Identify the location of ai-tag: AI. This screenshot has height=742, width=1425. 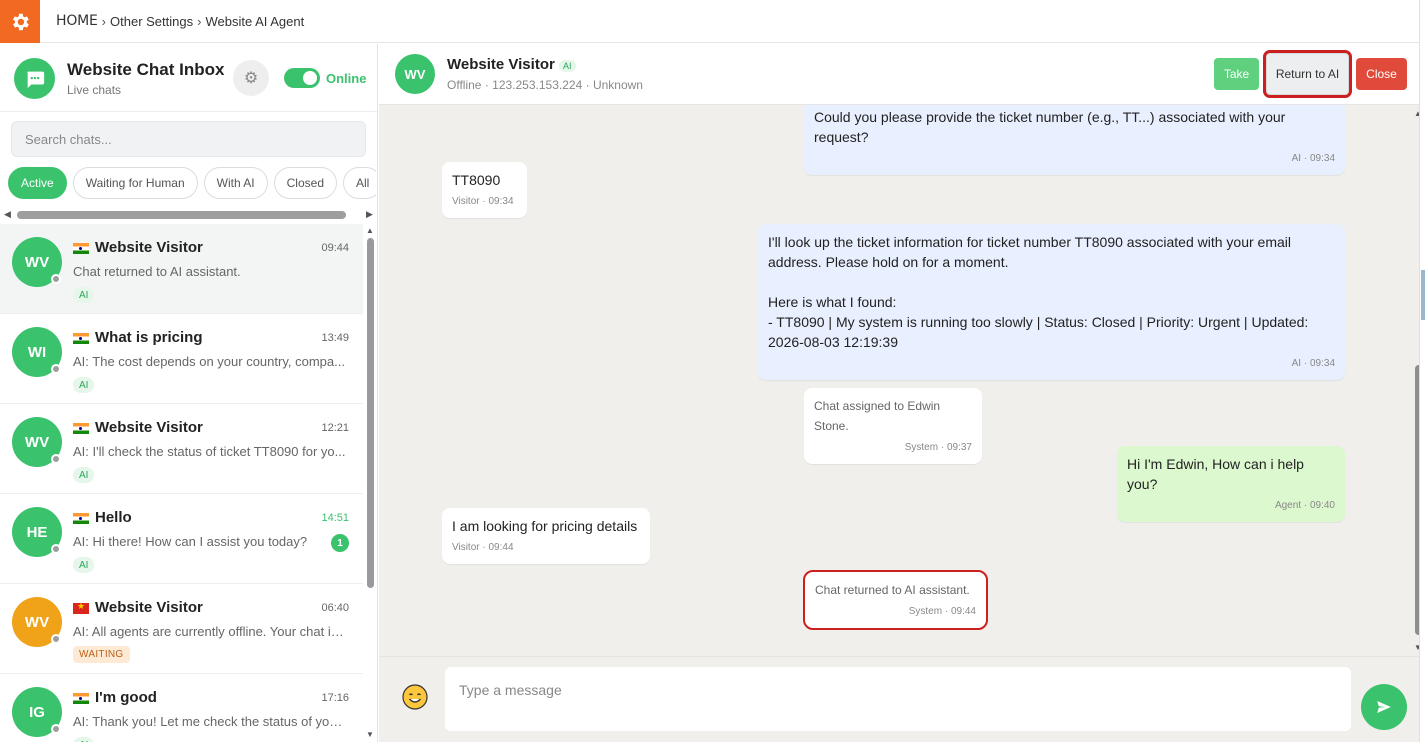
(567, 66).